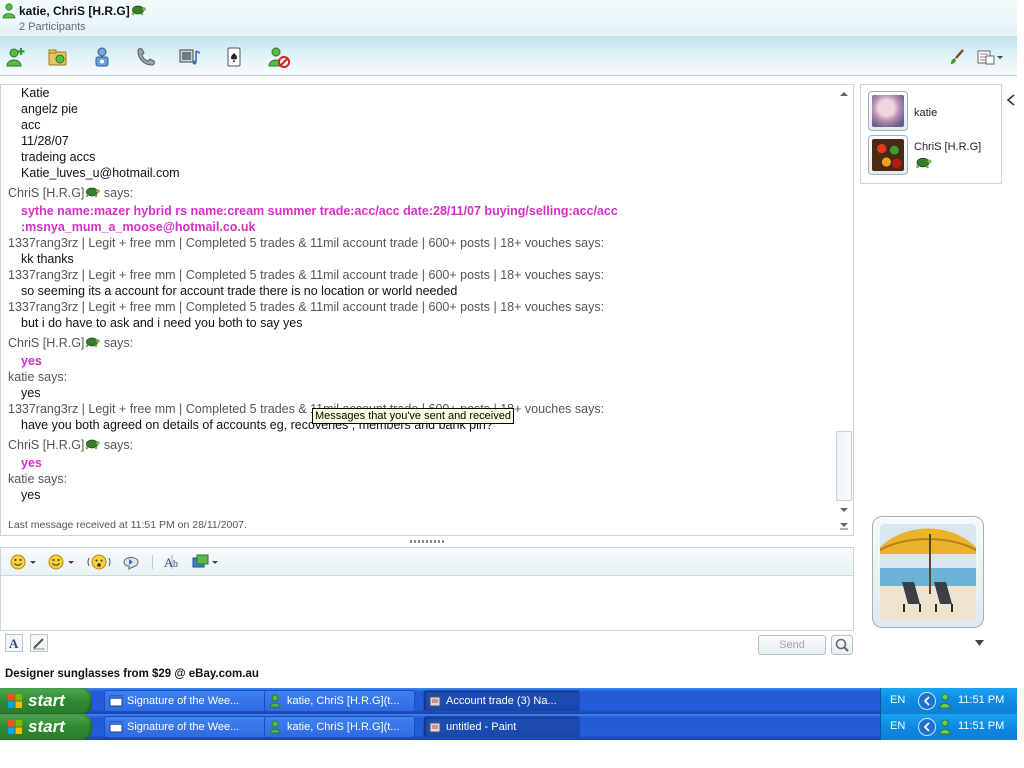  Describe the element at coordinates (99, 562) in the screenshot. I see `nudge-icon` at that location.